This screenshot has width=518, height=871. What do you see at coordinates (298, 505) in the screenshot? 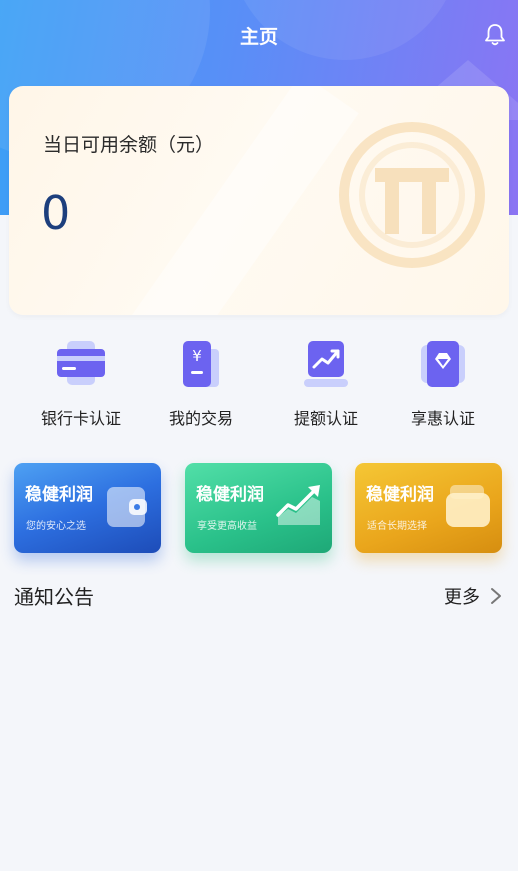
I see `chart-icon` at bounding box center [298, 505].